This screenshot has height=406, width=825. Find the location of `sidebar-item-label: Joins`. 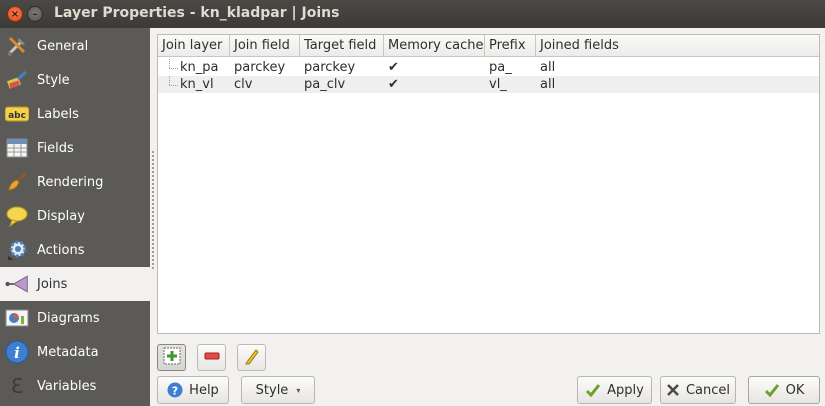

sidebar-item-label: Joins is located at coordinates (52, 284).